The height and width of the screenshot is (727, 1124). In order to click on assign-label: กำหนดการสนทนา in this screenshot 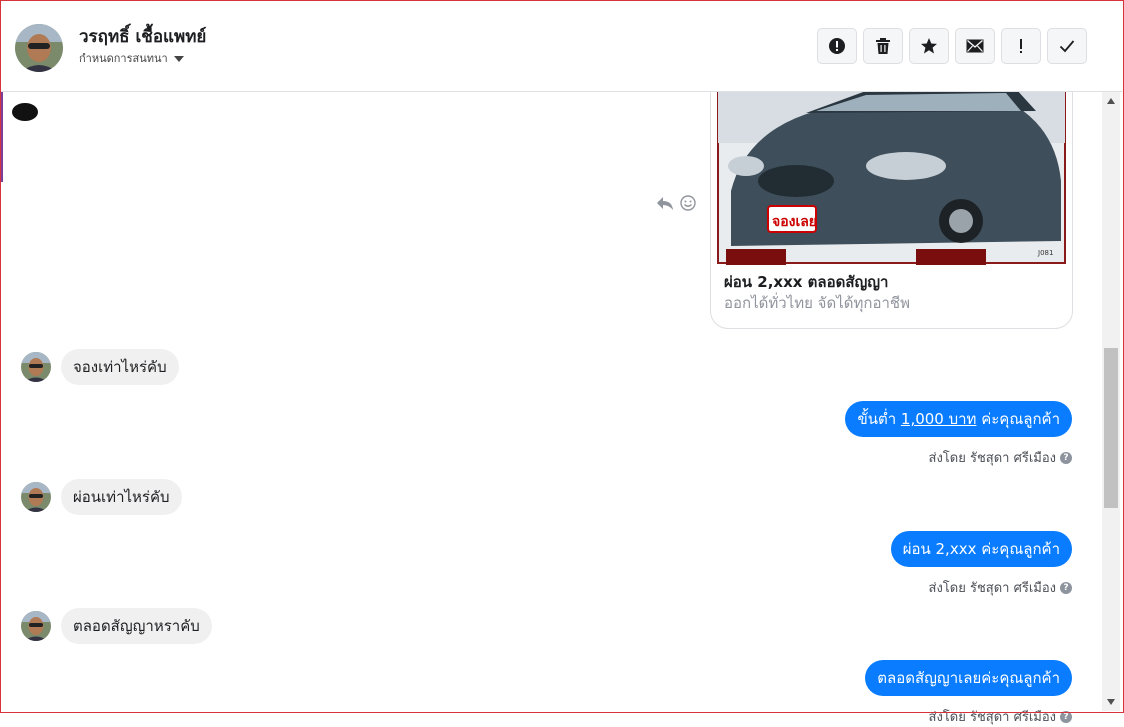, I will do `click(123, 58)`.